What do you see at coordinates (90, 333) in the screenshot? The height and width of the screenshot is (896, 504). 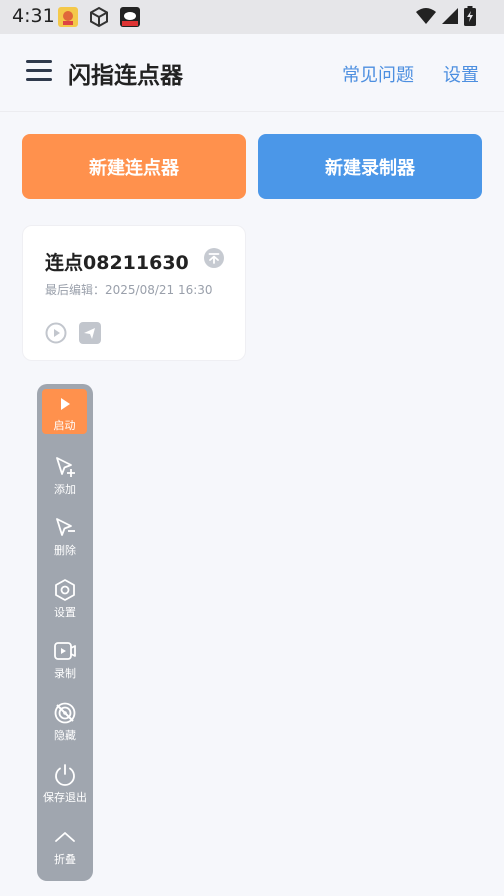 I see `share-icon` at bounding box center [90, 333].